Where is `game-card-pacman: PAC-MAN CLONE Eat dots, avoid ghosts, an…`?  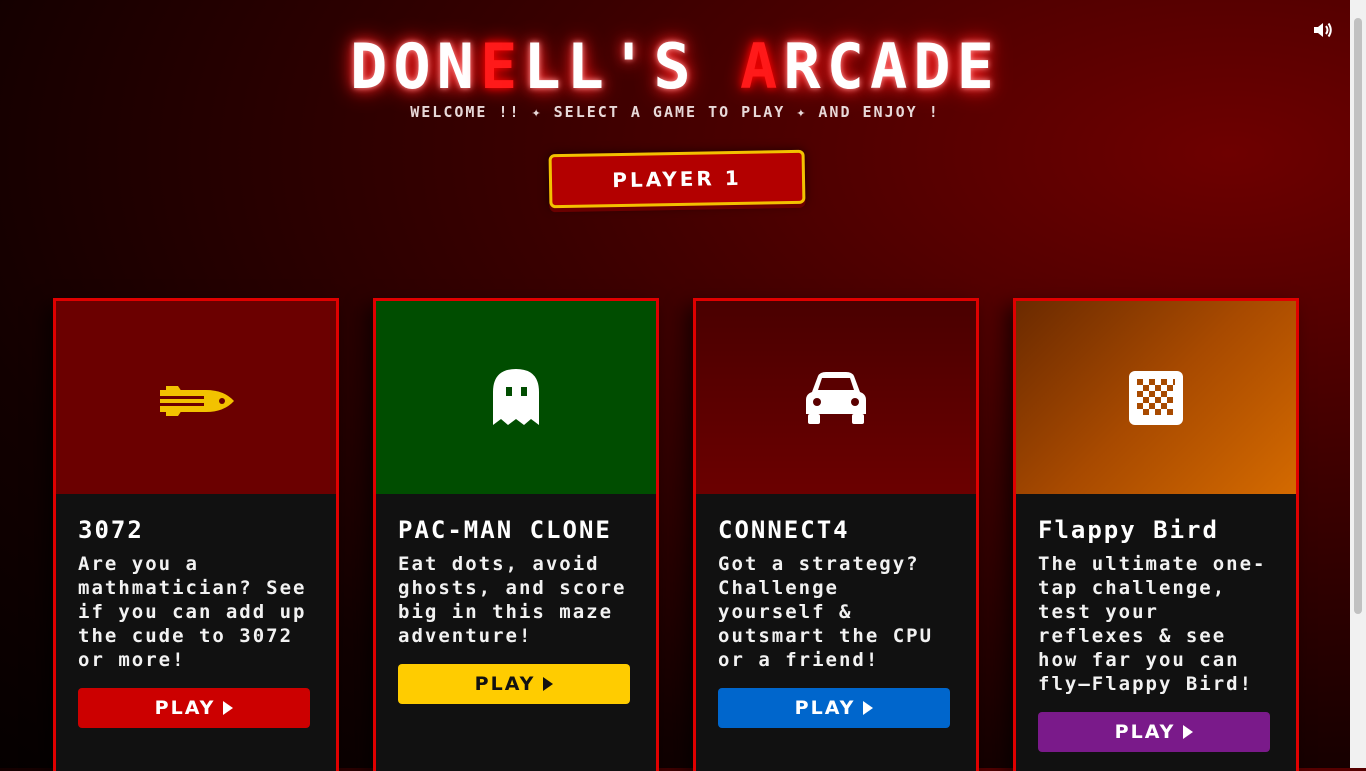
game-card-pacman: PAC-MAN CLONE Eat dots, avoid ghosts, an… is located at coordinates (516, 534).